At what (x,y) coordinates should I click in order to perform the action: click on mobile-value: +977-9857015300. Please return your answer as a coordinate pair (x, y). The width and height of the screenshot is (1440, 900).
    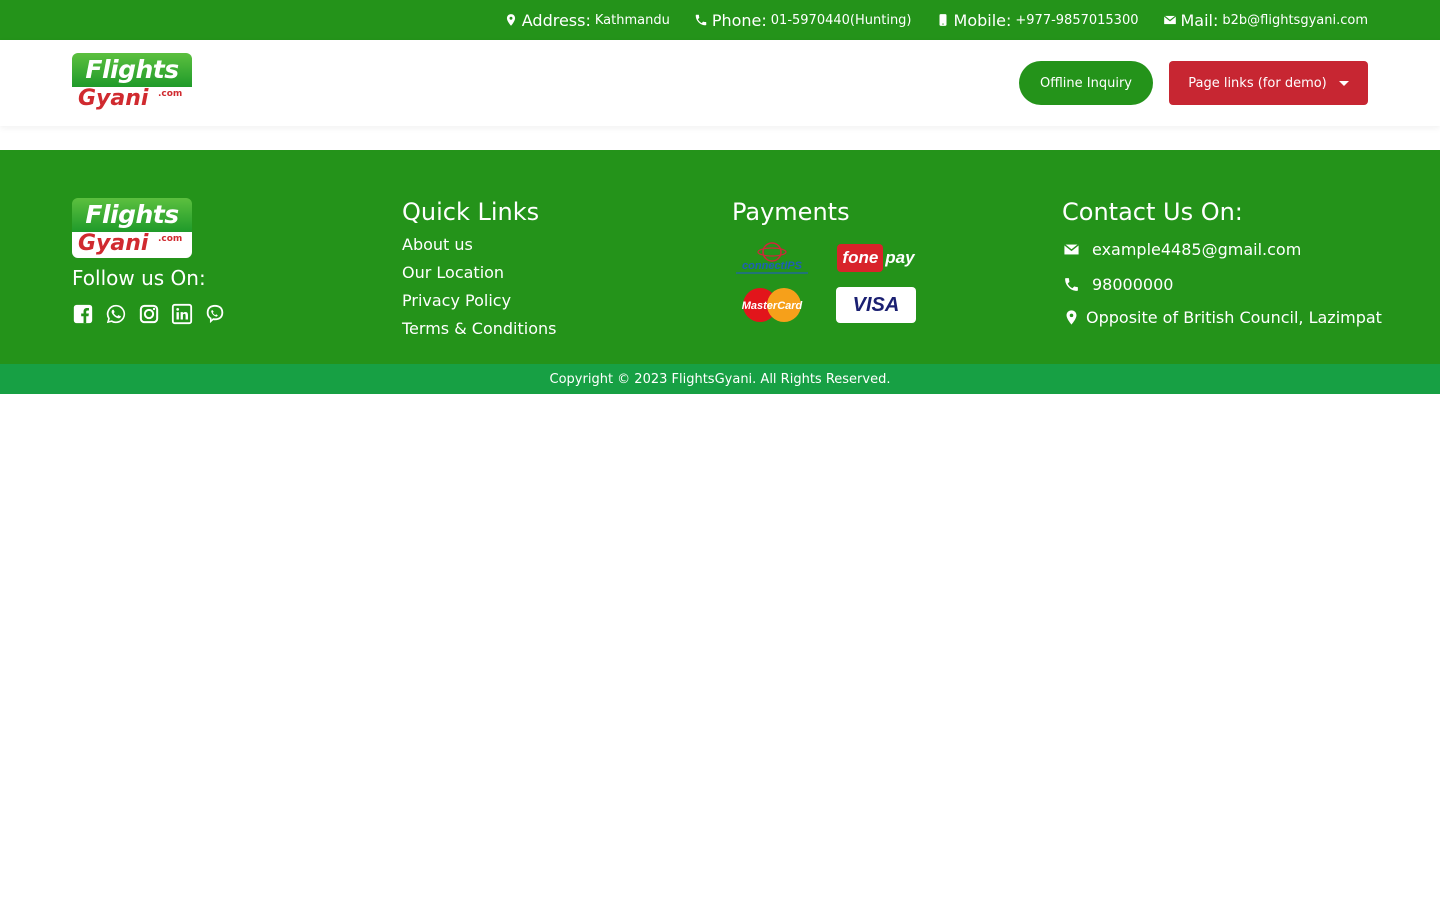
    Looking at the image, I should click on (1077, 20).